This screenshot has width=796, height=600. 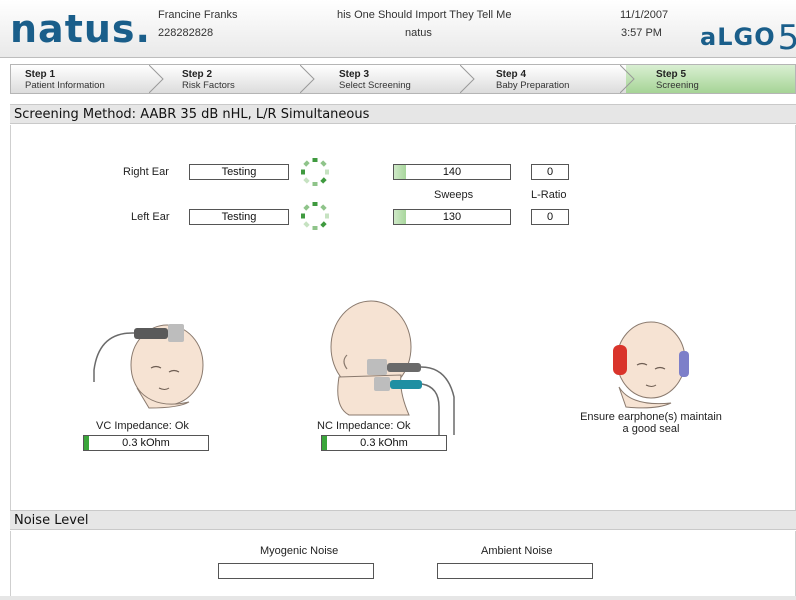 I want to click on step-3: Step 3 Select Screening, so click(x=386, y=79).